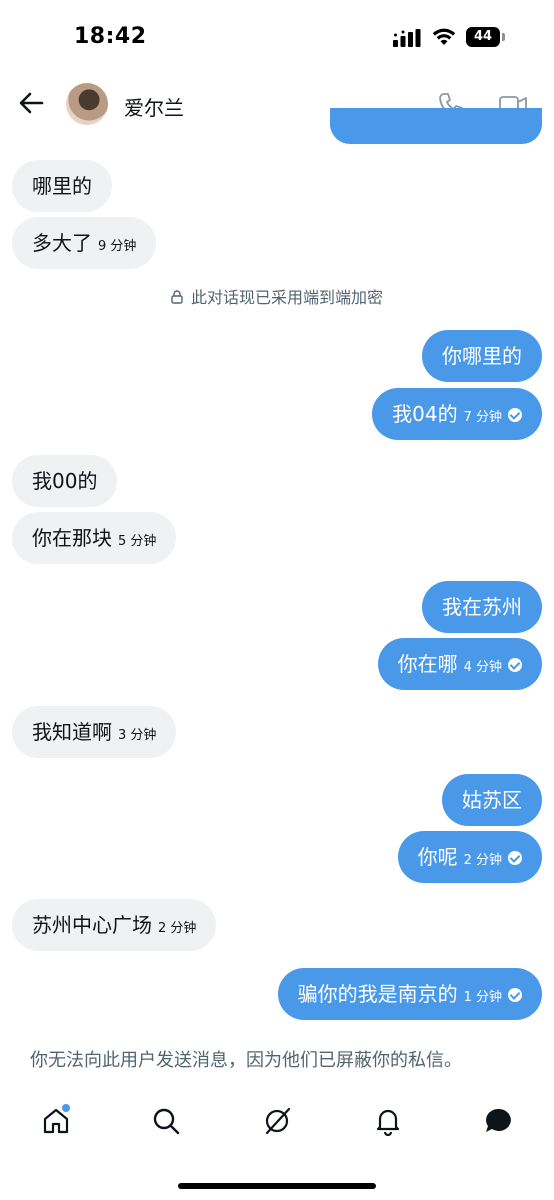 The width and height of the screenshot is (554, 1200). I want to click on grok-icon, so click(277, 1121).